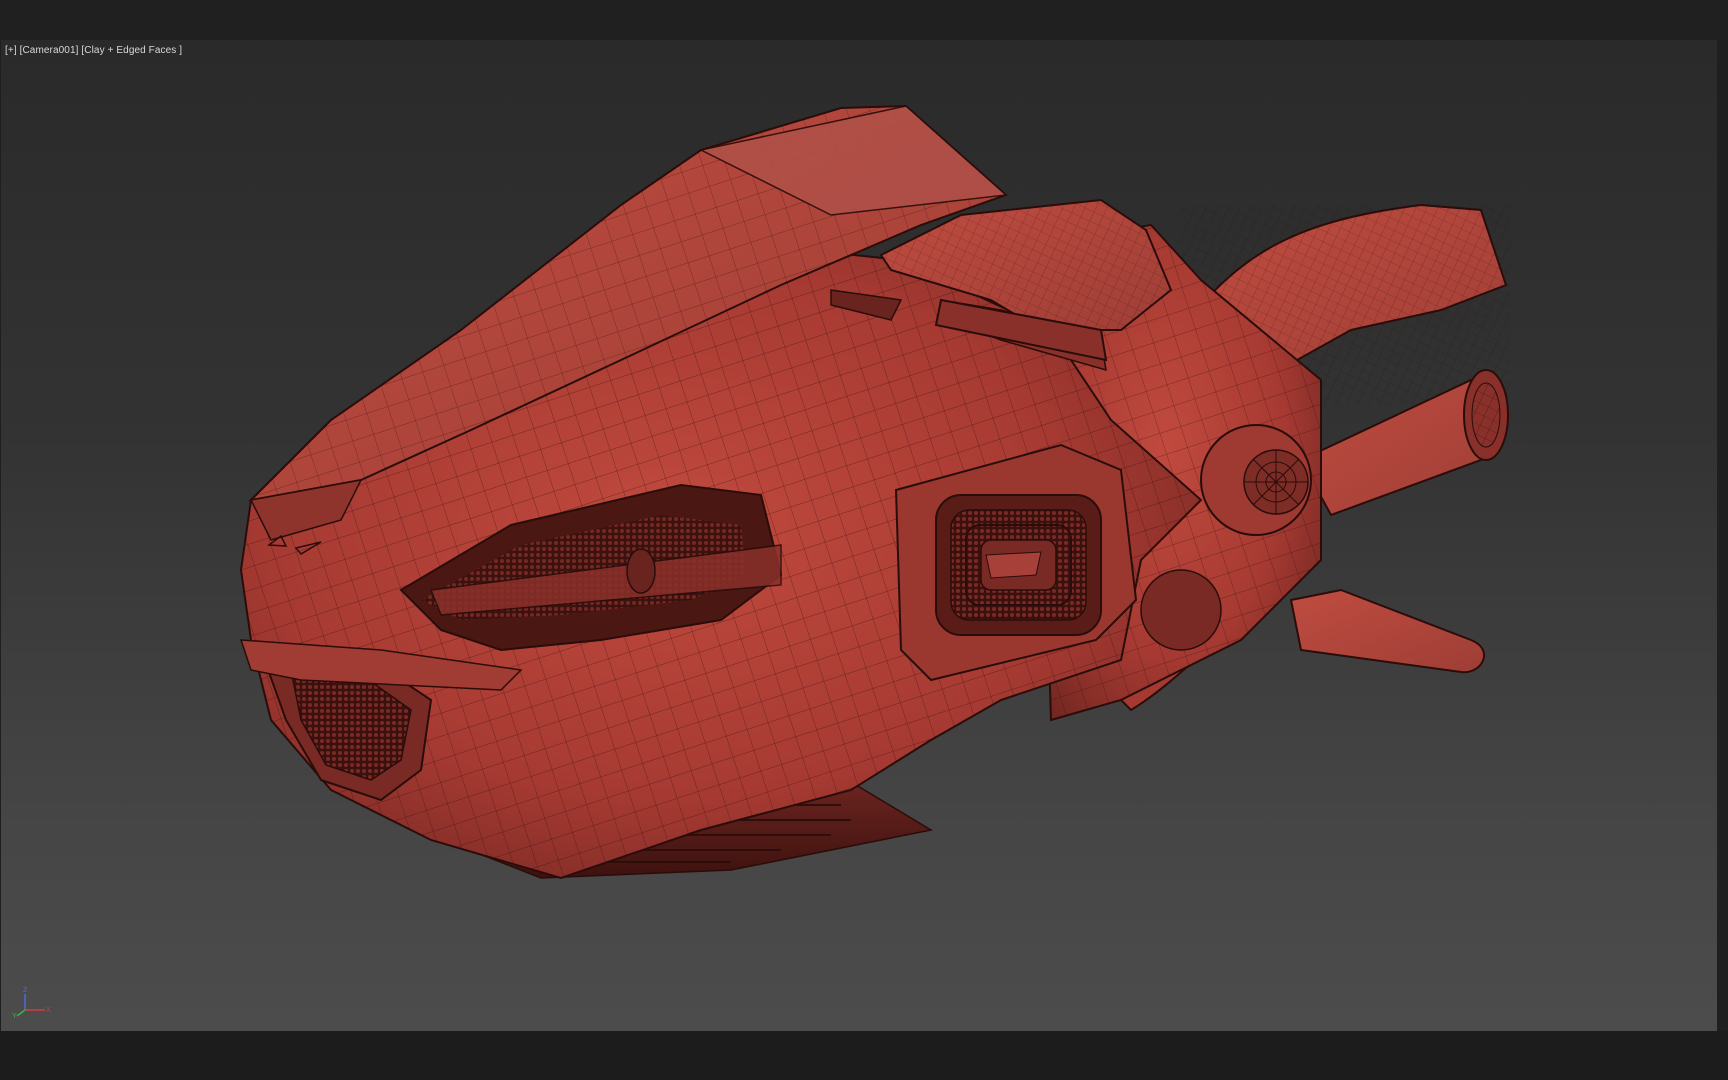  Describe the element at coordinates (864, 20) in the screenshot. I see `top-toolbar-area` at that location.